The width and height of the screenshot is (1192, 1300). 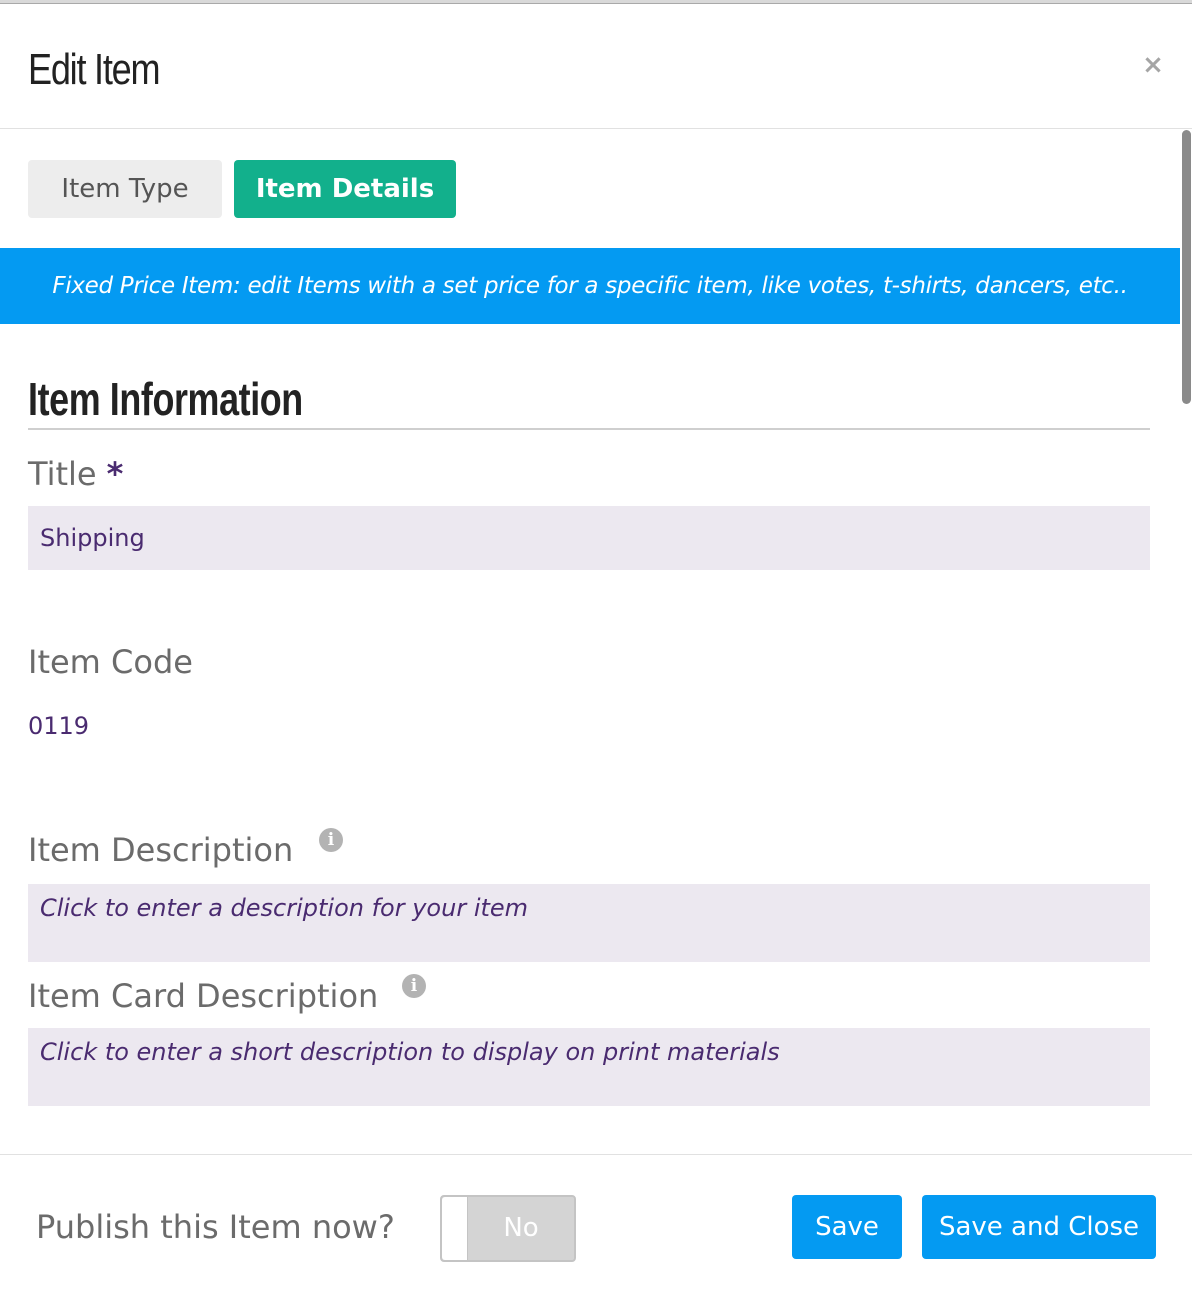 I want to click on publish-toggle: No, so click(x=508, y=1228).